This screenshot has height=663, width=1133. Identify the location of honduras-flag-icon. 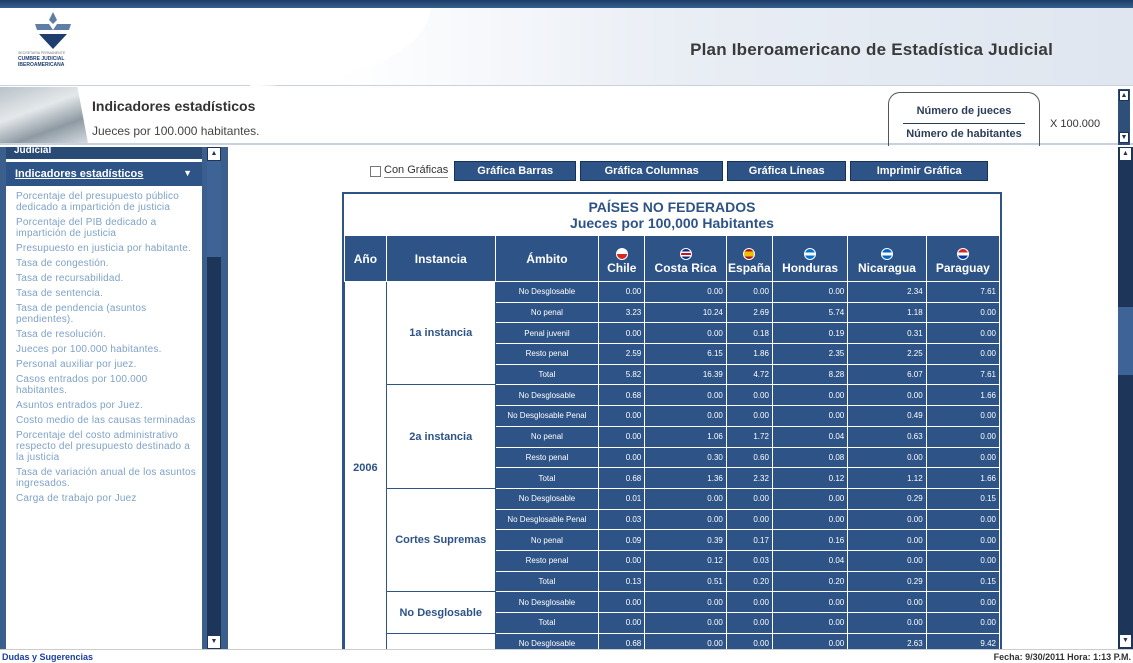
(810, 254).